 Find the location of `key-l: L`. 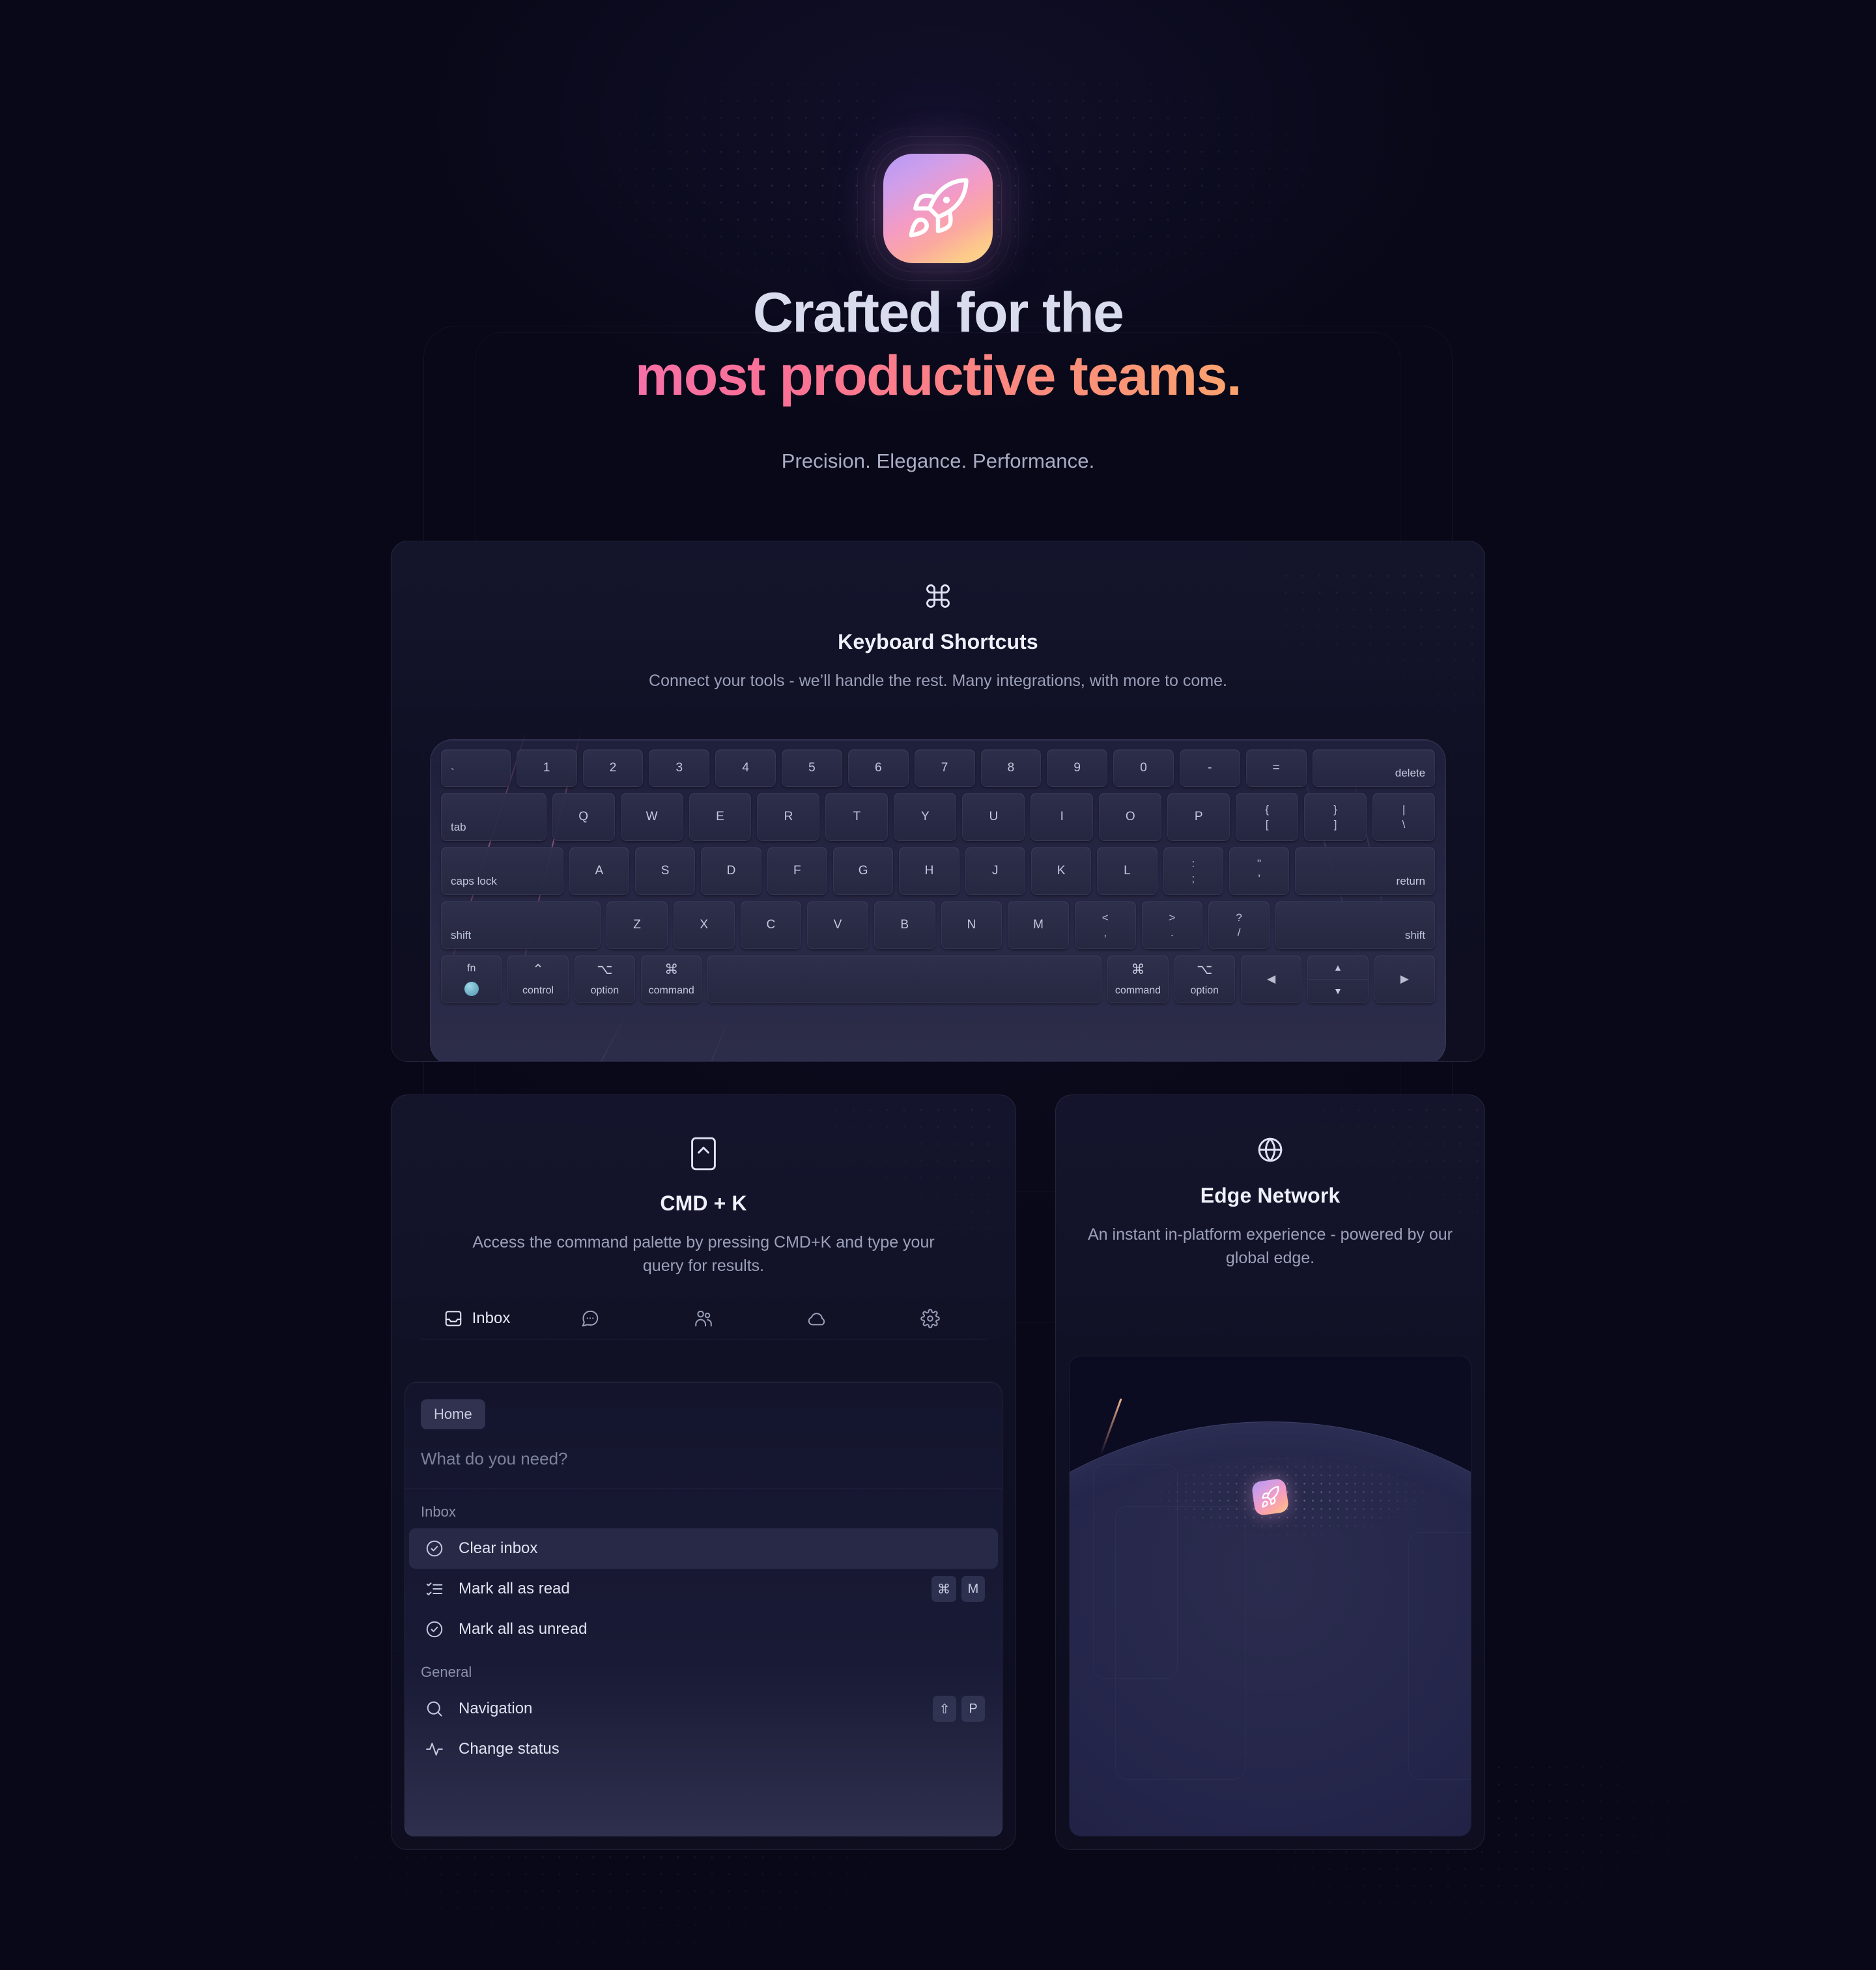

key-l: L is located at coordinates (1128, 871).